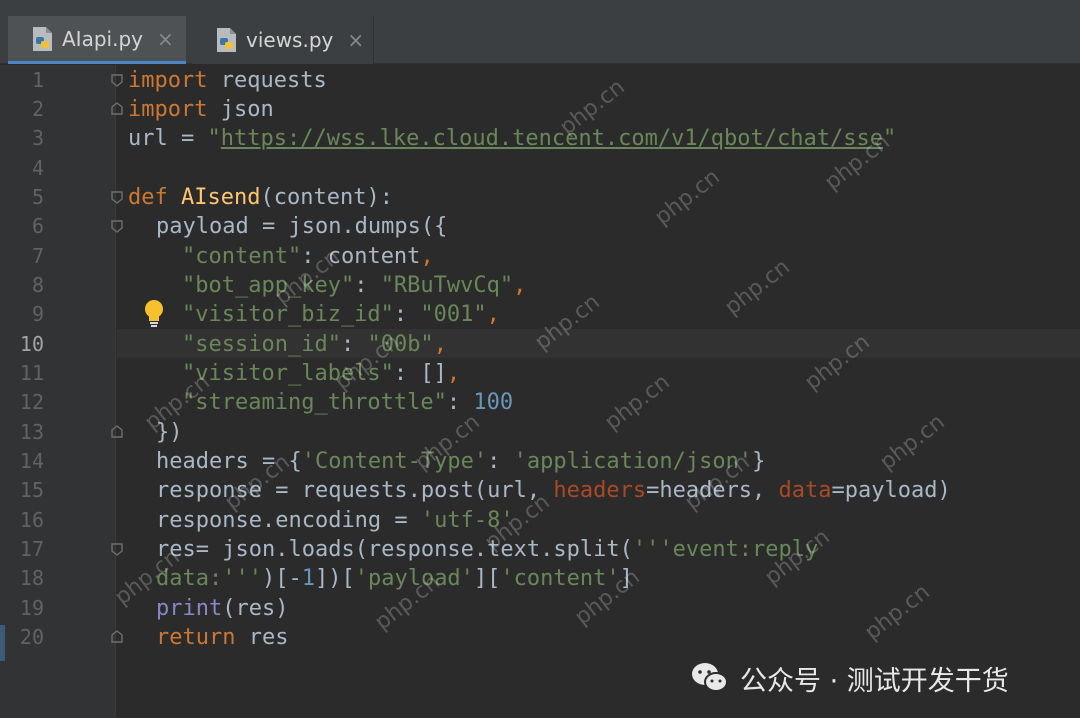  Describe the element at coordinates (227, 80) in the screenshot. I see `code-line-1: import requests` at that location.